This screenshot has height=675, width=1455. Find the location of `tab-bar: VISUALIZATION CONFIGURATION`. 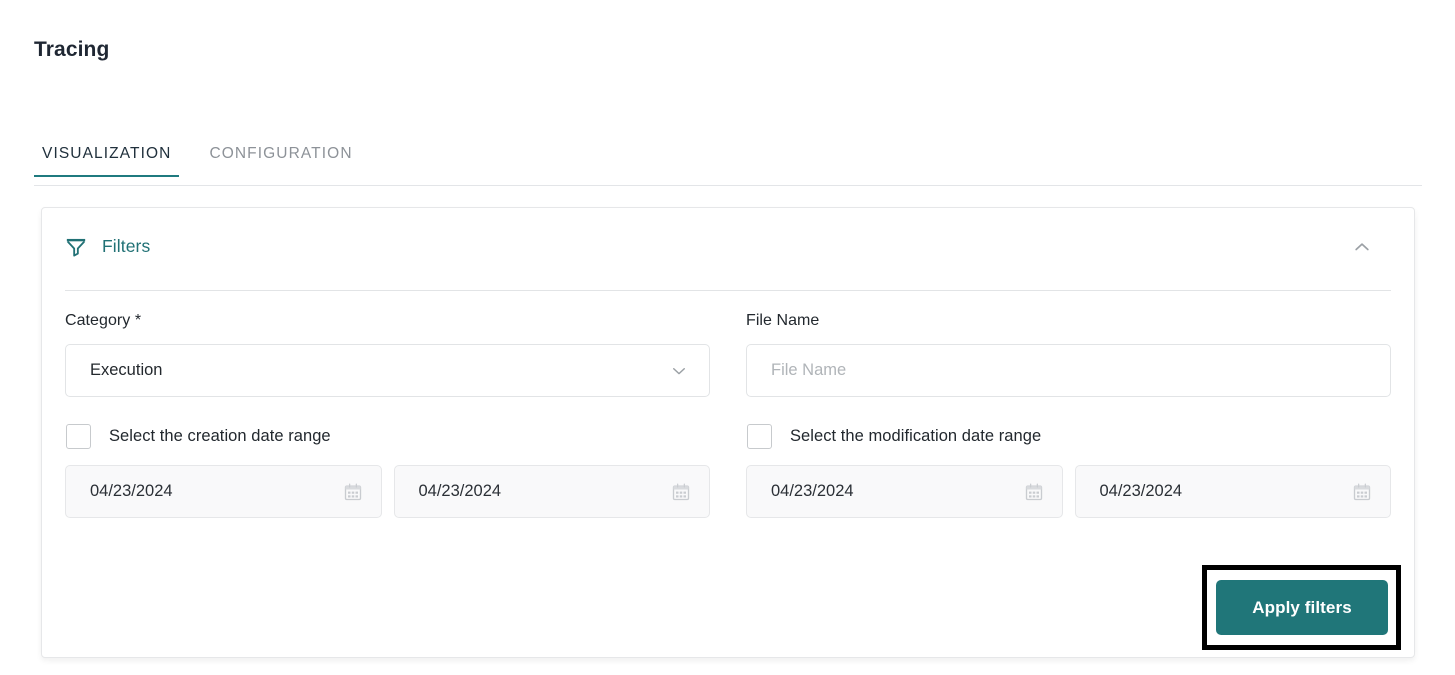

tab-bar: VISUALIZATION CONFIGURATION is located at coordinates (728, 166).